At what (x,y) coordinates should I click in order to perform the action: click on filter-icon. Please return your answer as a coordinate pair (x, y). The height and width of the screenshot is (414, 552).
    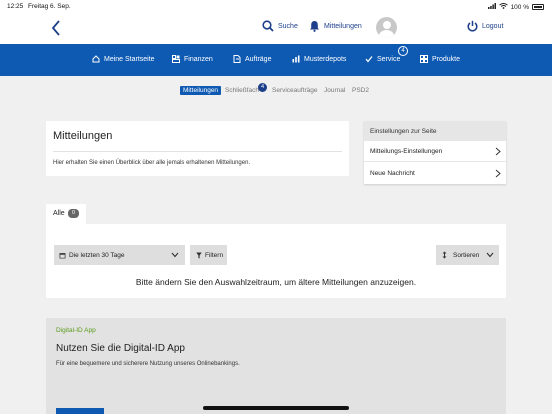
    Looking at the image, I should click on (199, 255).